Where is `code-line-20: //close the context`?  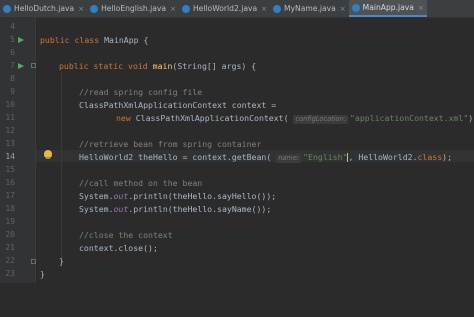
code-line-20: //close the context is located at coordinates (126, 235).